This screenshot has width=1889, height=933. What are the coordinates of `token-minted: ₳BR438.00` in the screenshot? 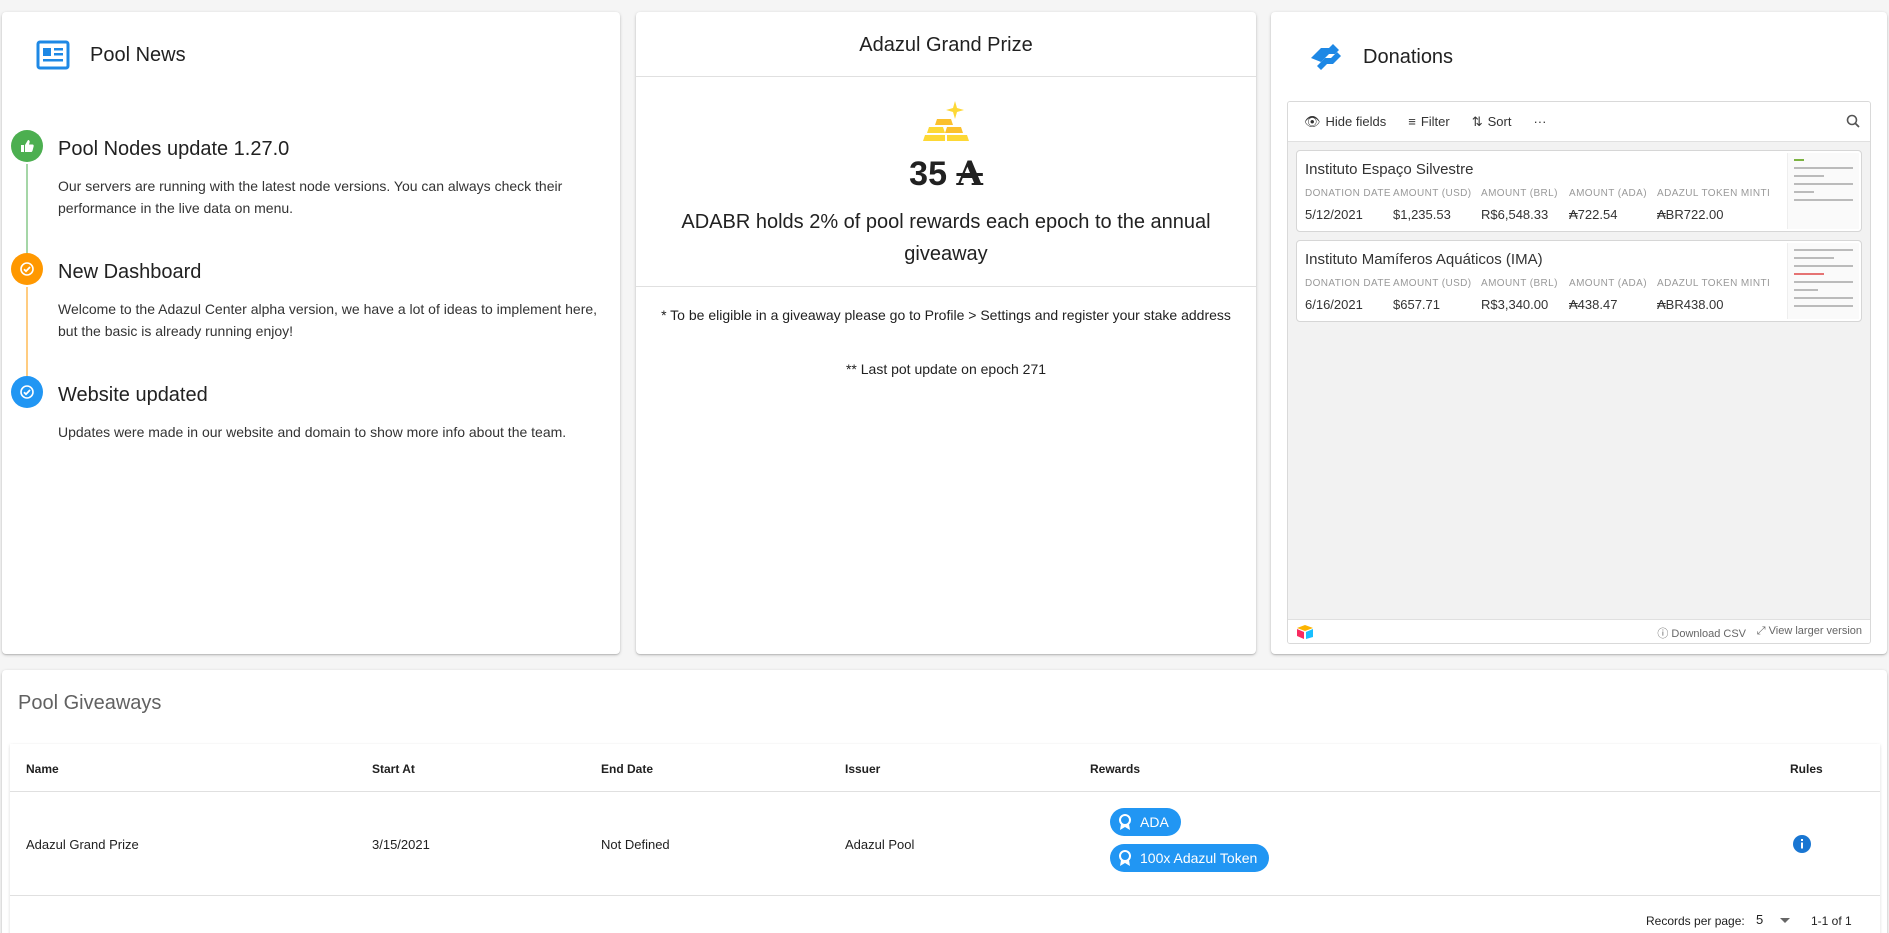 It's located at (1690, 304).